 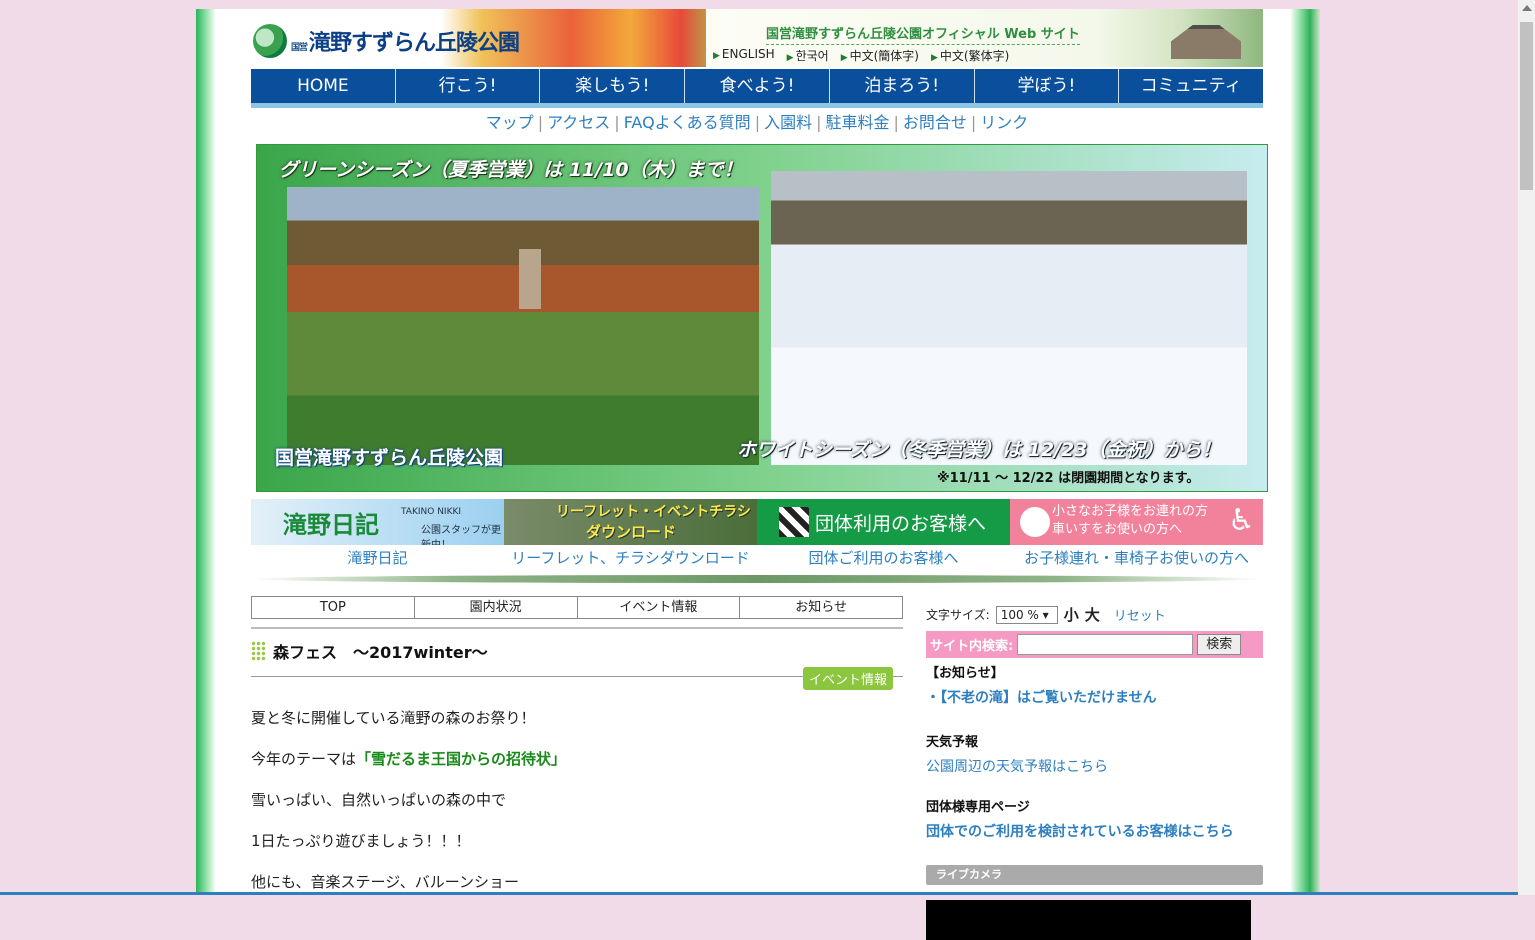 I want to click on sublink-faq: FAQよくある質問, so click(x=687, y=122).